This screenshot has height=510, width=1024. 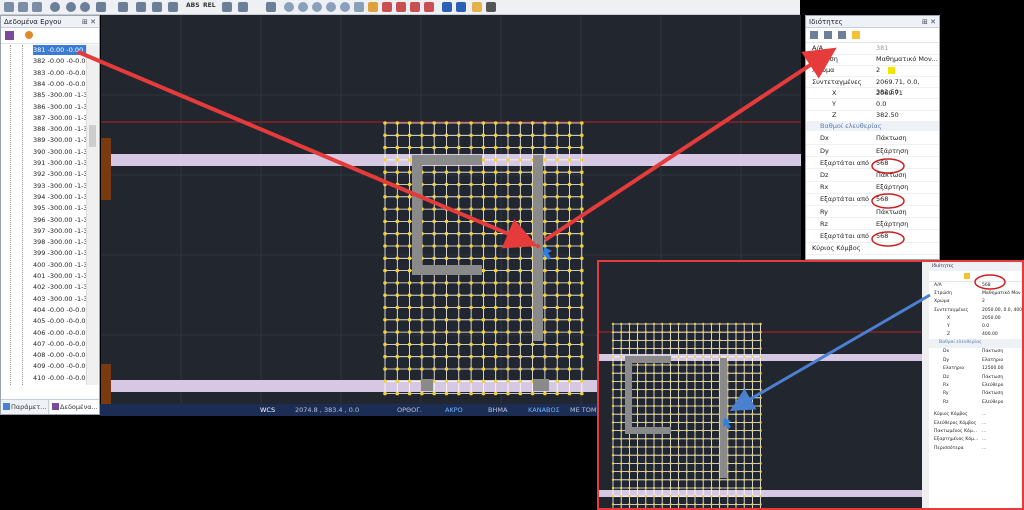 What do you see at coordinates (60, 287) in the screenshot?
I see `tree-node-item: 402 -300.00 -1-3` at bounding box center [60, 287].